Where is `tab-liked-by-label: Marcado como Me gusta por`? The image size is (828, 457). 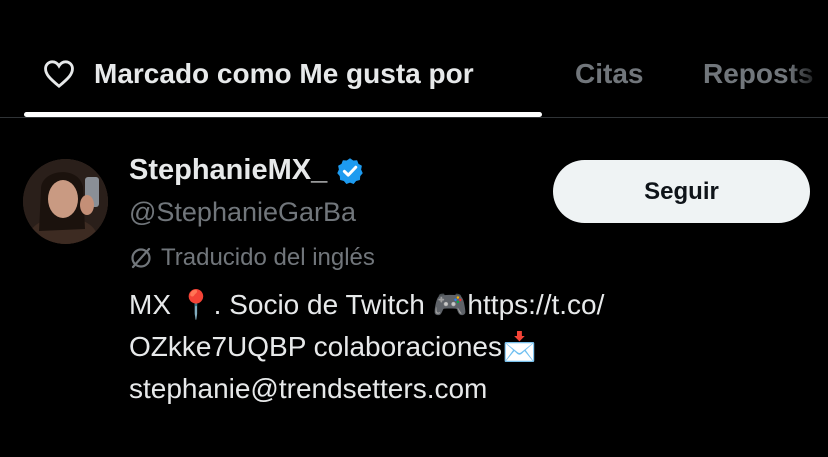
tab-liked-by-label: Marcado como Me gusta por is located at coordinates (284, 73).